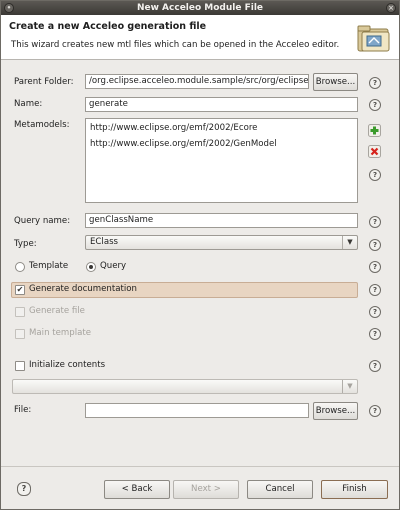 The height and width of the screenshot is (510, 400). What do you see at coordinates (23, 410) in the screenshot?
I see `file-label: File:` at bounding box center [23, 410].